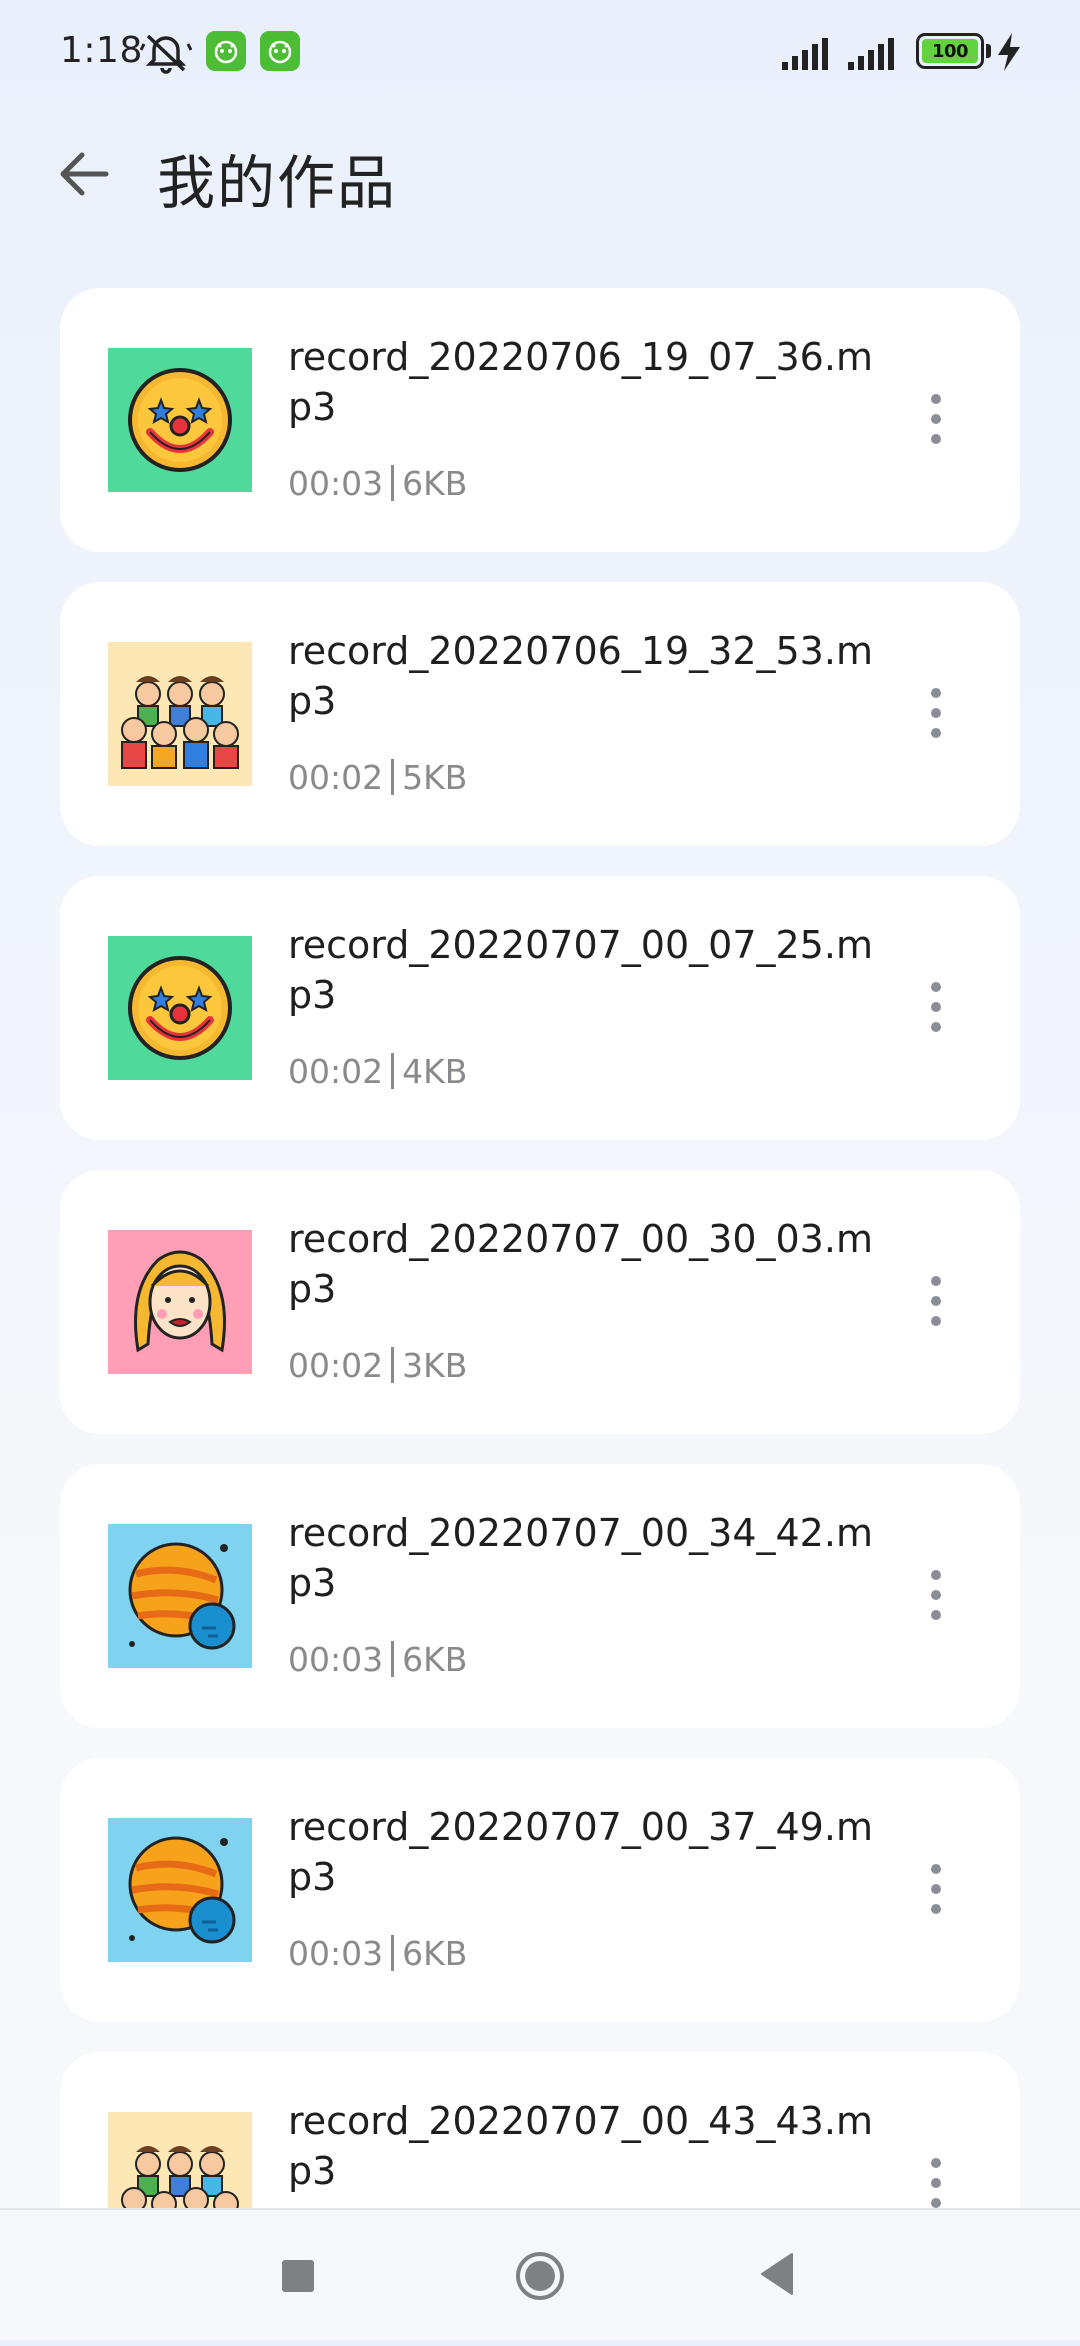 The width and height of the screenshot is (1080, 2346). I want to click on file-name: record_20220707_00_37_49.mp3, so click(580, 1852).